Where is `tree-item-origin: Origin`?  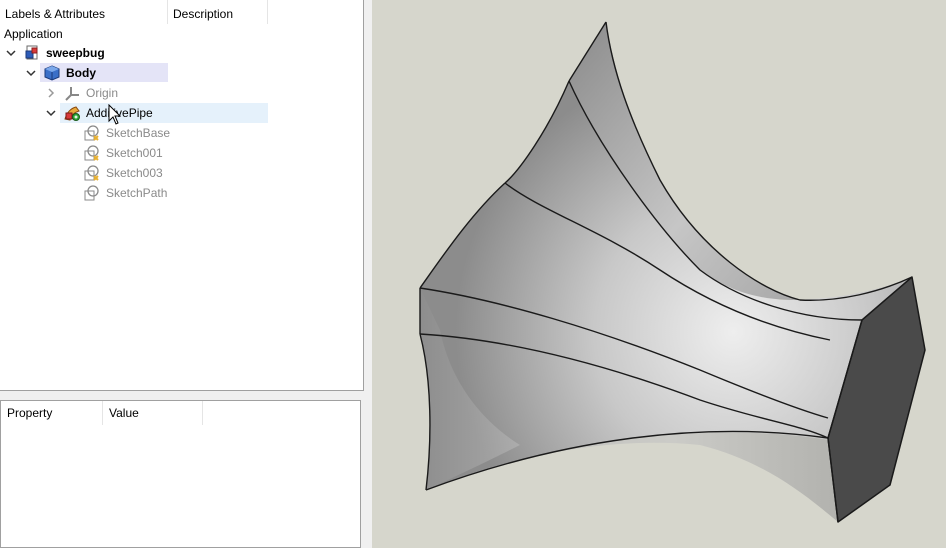
tree-item-origin: Origin is located at coordinates (150, 93).